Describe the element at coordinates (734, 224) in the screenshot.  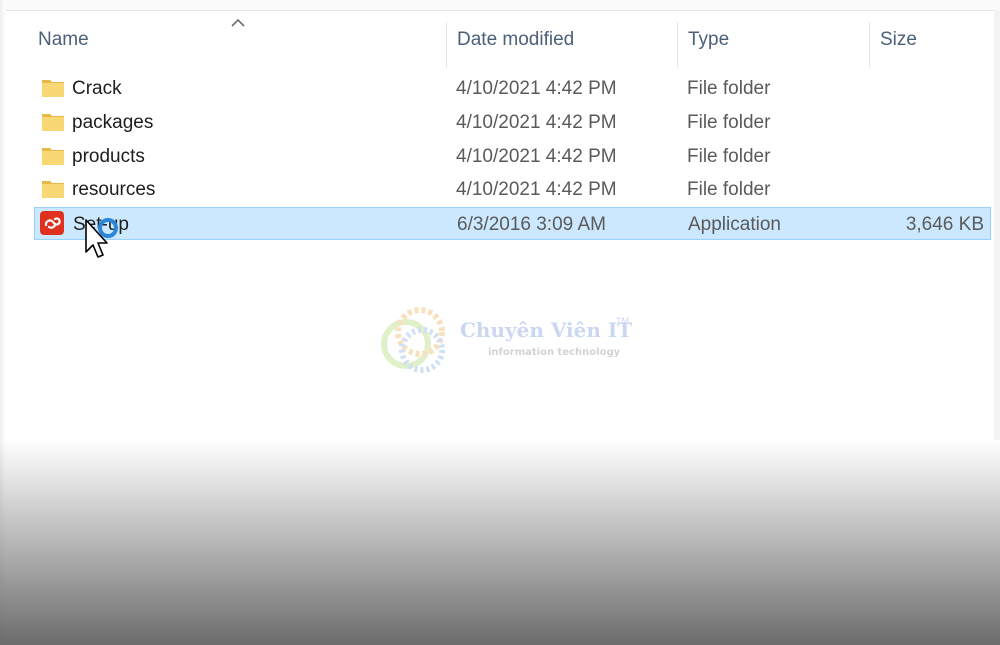
I see `file-type: Application` at that location.